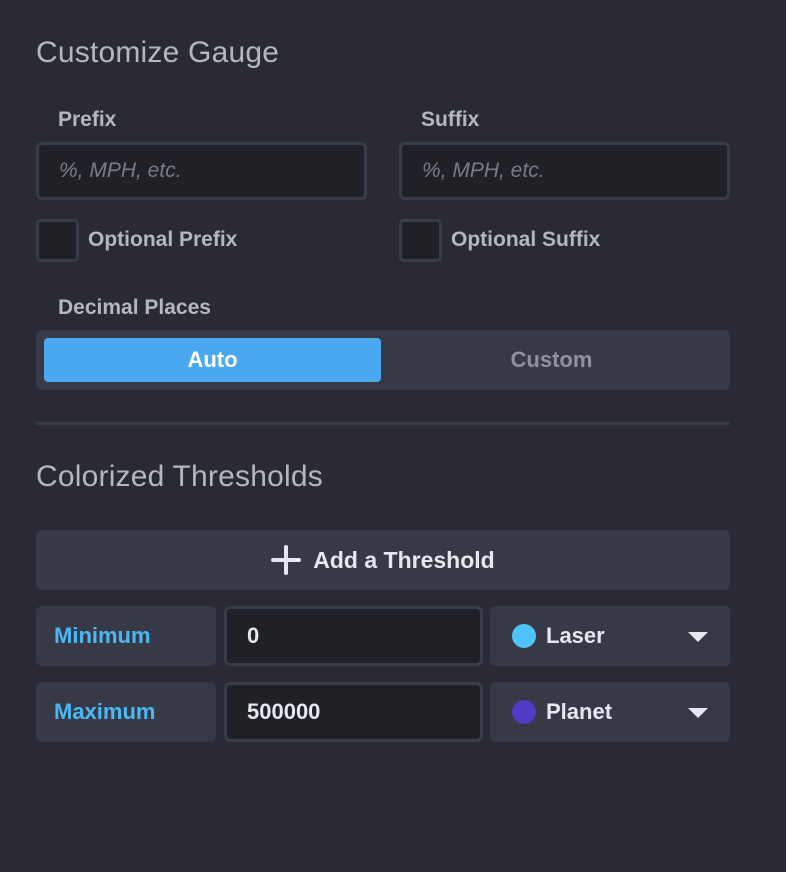 The image size is (786, 872). I want to click on decimal-places-toggle: Auto Custom, so click(383, 360).